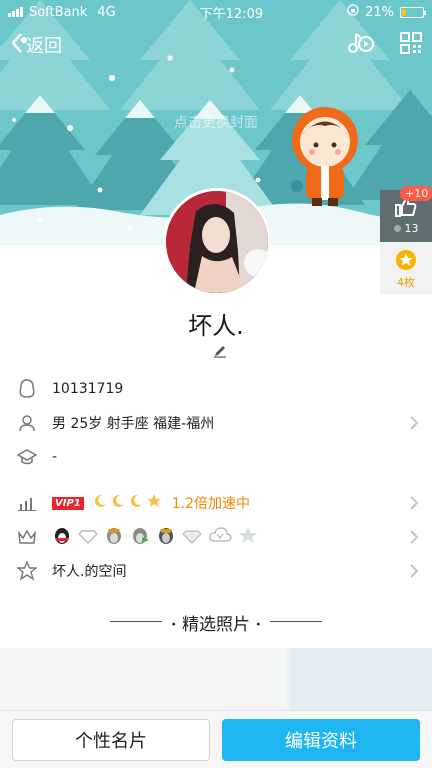 The height and width of the screenshot is (768, 432). Describe the element at coordinates (111, 739) in the screenshot. I see `profile-card-button: 个性名片` at that location.